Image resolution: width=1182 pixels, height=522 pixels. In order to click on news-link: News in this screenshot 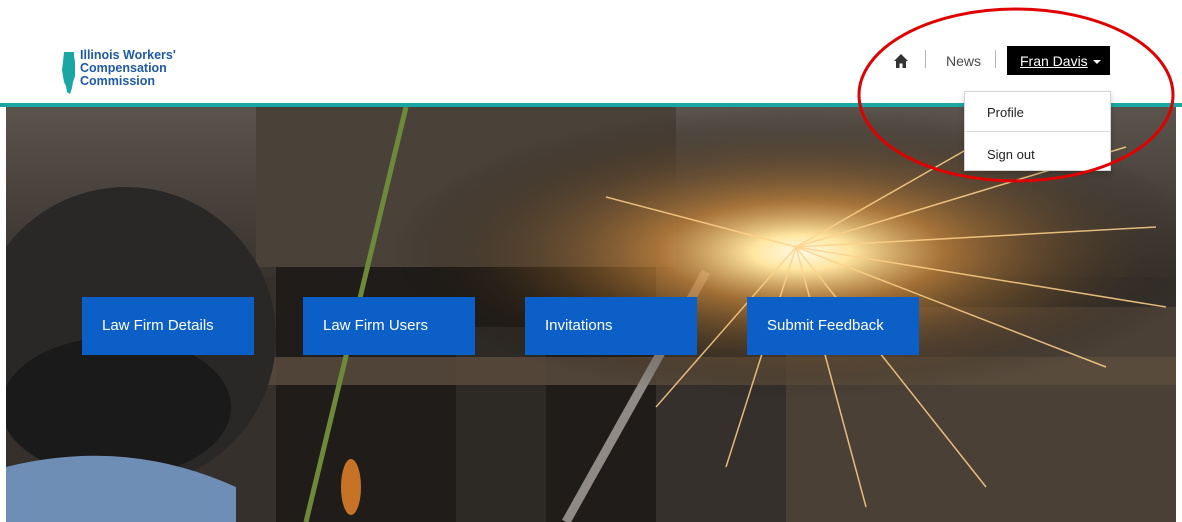, I will do `click(963, 61)`.